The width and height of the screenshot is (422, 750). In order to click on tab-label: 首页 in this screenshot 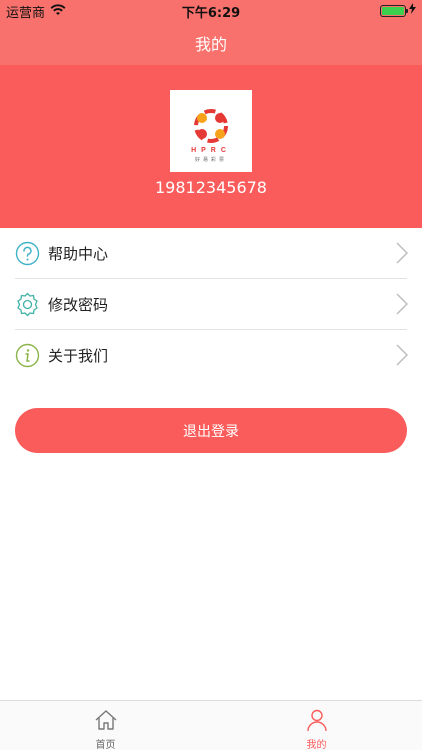, I will do `click(105, 745)`.